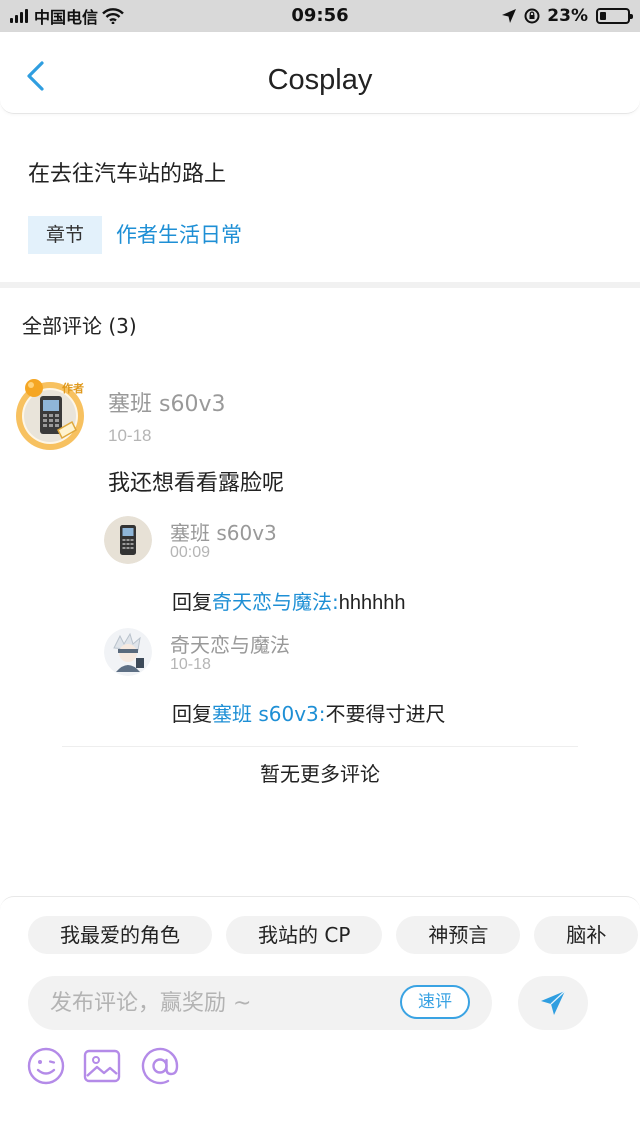 The height and width of the screenshot is (1138, 640). I want to click on reply-author: 塞班 s60v3, so click(223, 531).